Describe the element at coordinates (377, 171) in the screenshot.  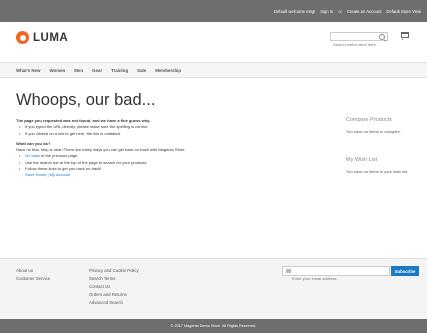
I see `wishlist-empty-text: You have no items in your wish list.` at that location.